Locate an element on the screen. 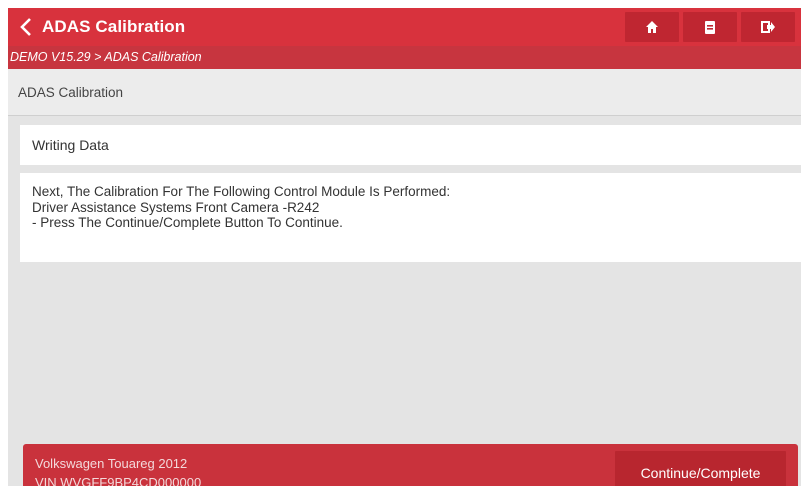 Image resolution: width=801 pixels, height=486 pixels. breadcrumb-text: DEMO V15.29 > ADAS Calibration is located at coordinates (106, 57).